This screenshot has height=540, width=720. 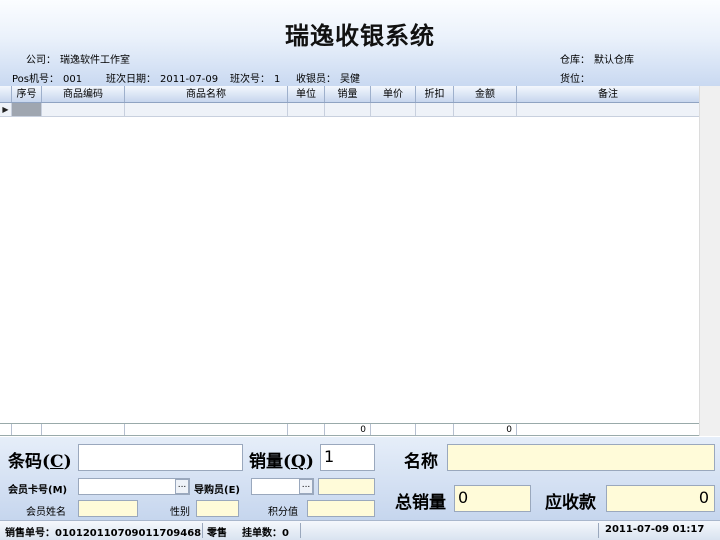 I want to click on grid-header: 序号 商品编码 商品名称 单位 销量 单价 折扣 金额 备注, so click(x=349, y=94).